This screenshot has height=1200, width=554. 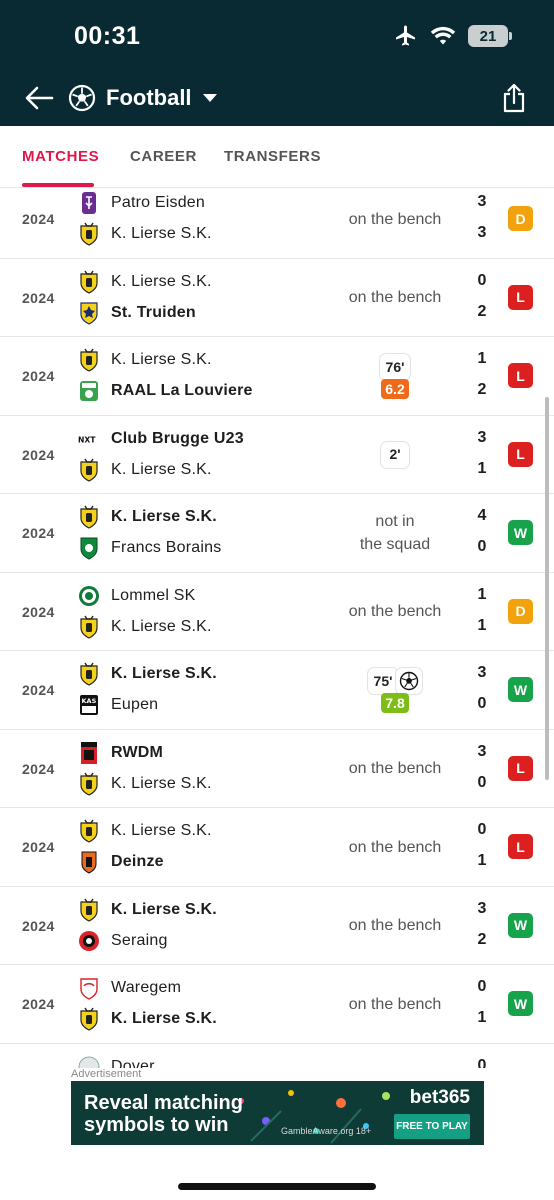 I want to click on match-row: 2024 K. Lierse S.K. Seraing on the bench 3 2 W, so click(x=277, y=926).